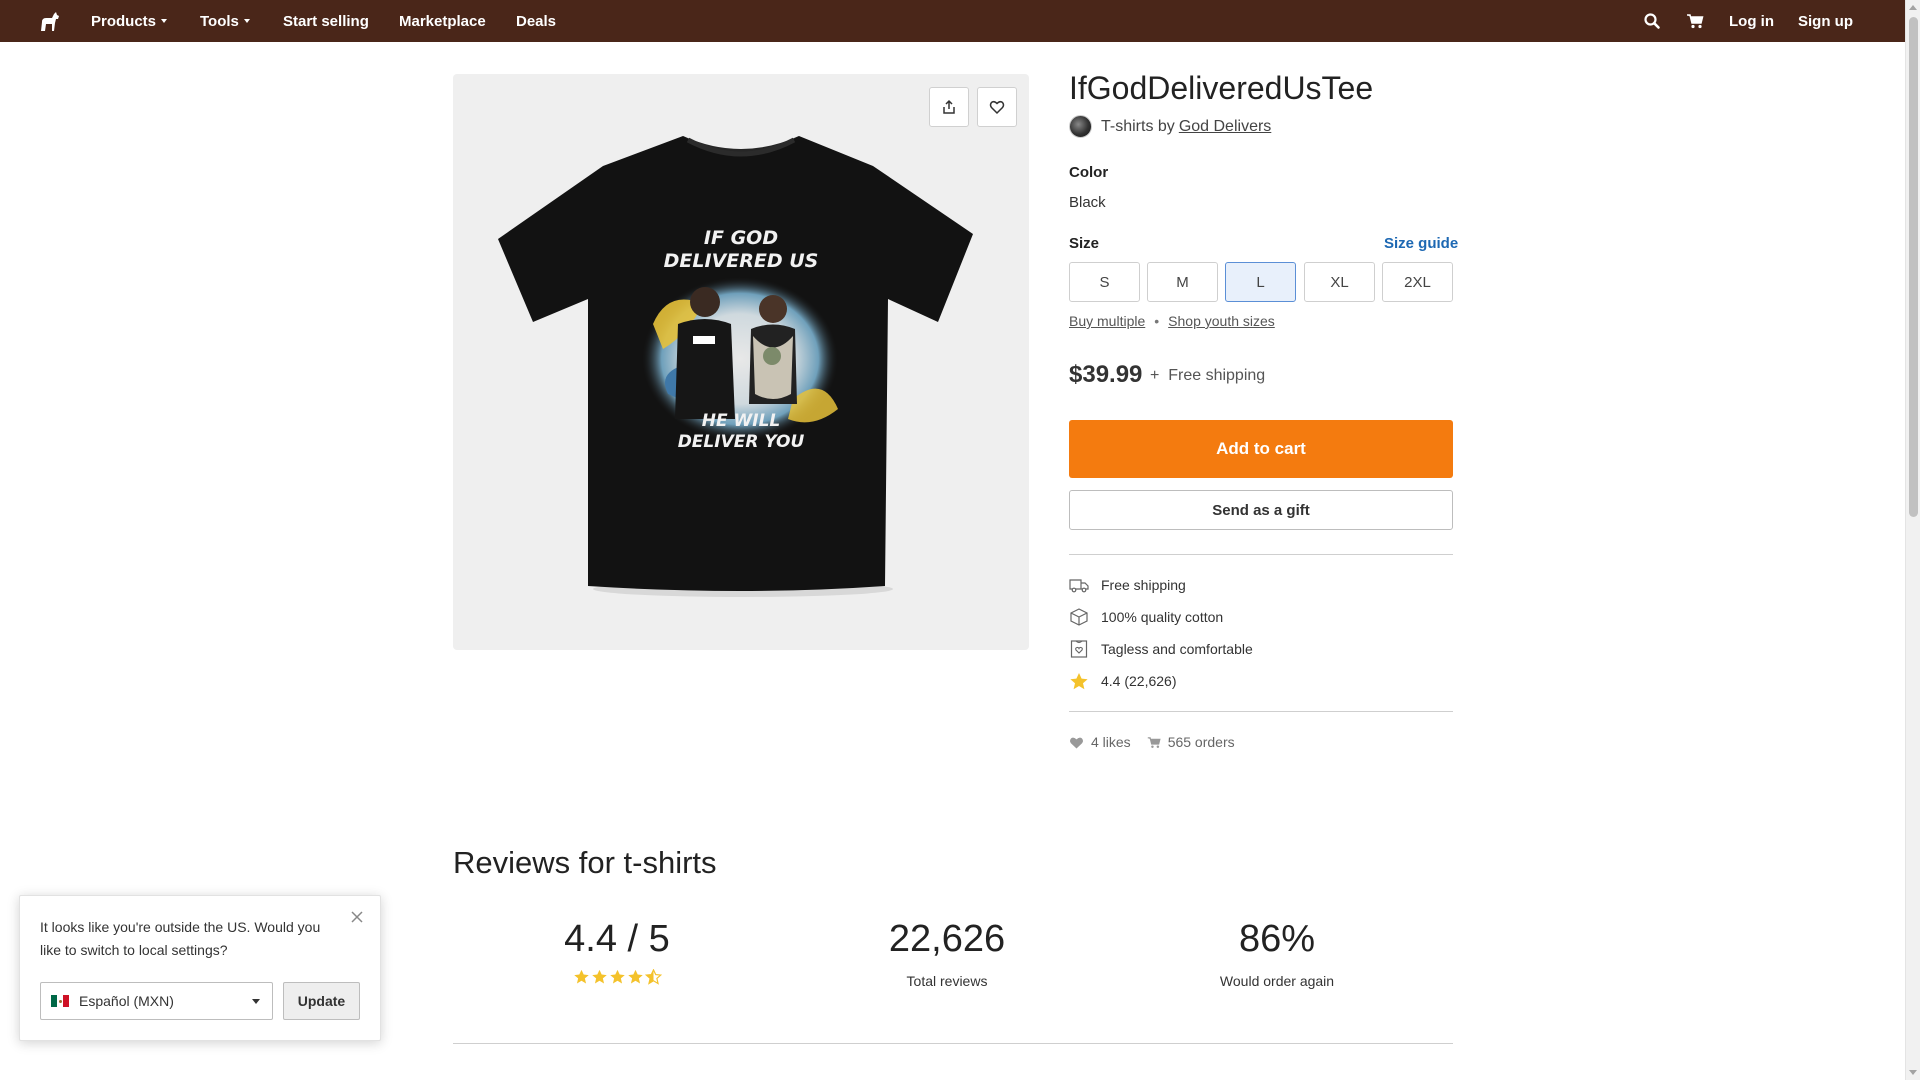 The image size is (1920, 1080). What do you see at coordinates (156, 1001) in the screenshot?
I see `locale-select: Español (MXN)` at bounding box center [156, 1001].